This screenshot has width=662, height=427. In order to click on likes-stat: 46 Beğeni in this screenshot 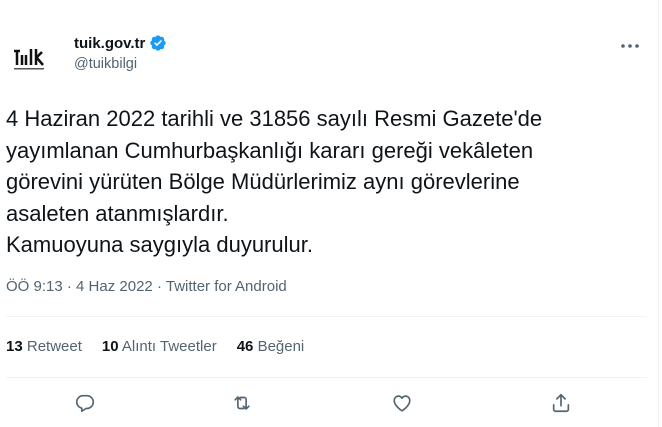, I will do `click(271, 346)`.